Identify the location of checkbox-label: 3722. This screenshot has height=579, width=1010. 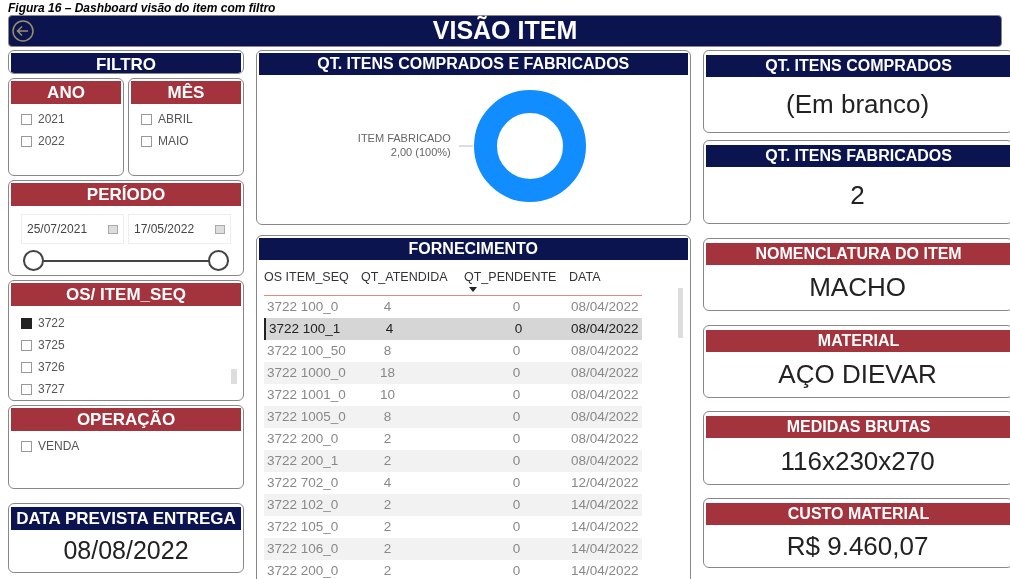
(51, 323).